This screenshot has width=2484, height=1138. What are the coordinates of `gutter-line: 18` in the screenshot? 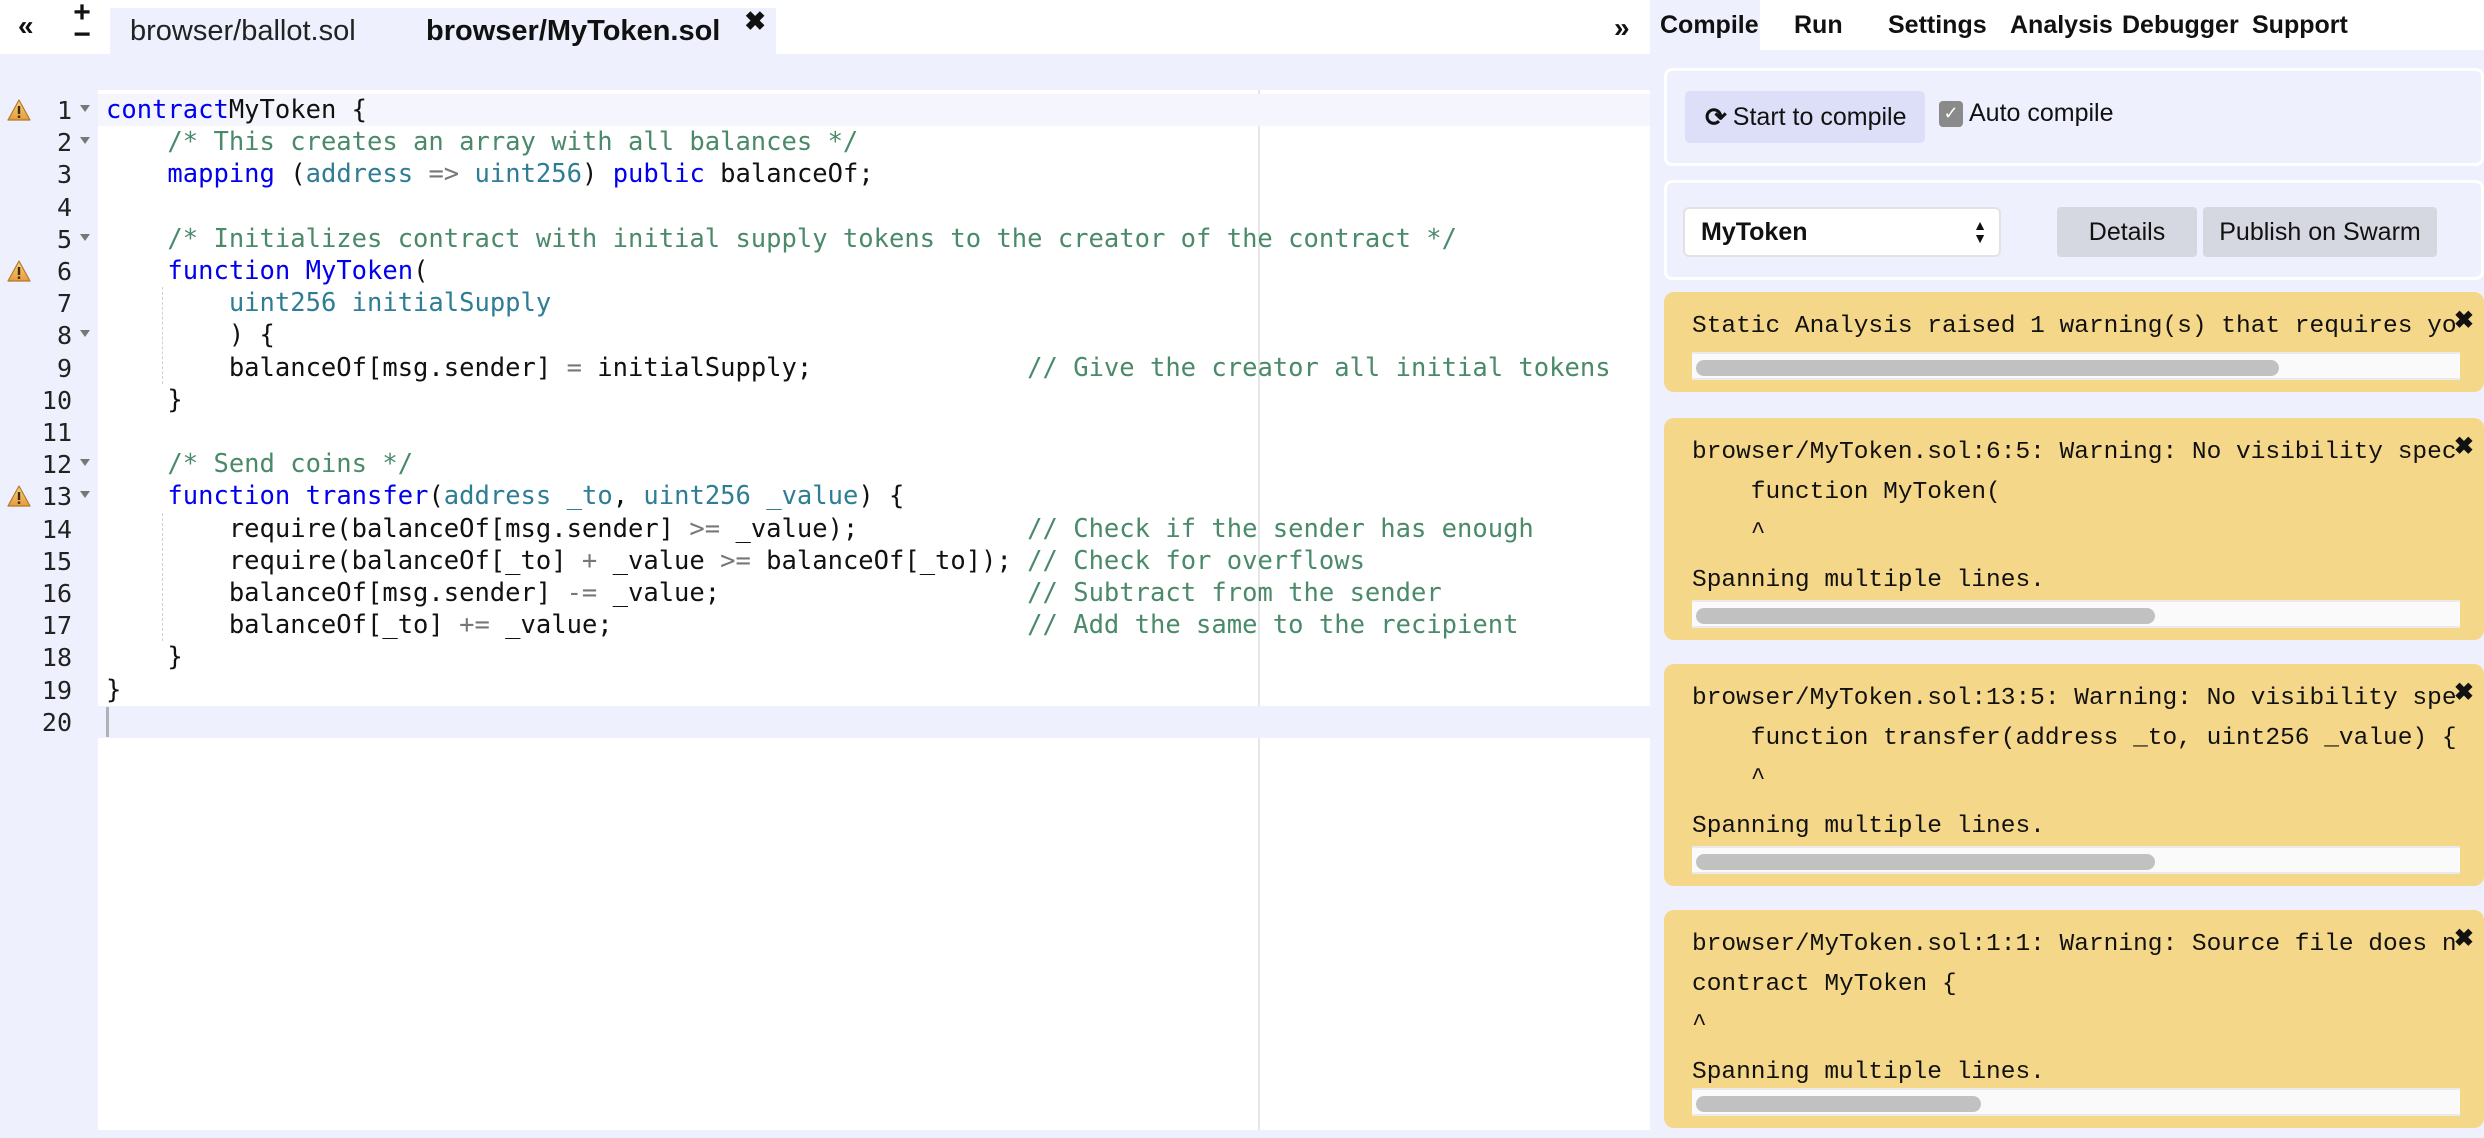 It's located at (49, 657).